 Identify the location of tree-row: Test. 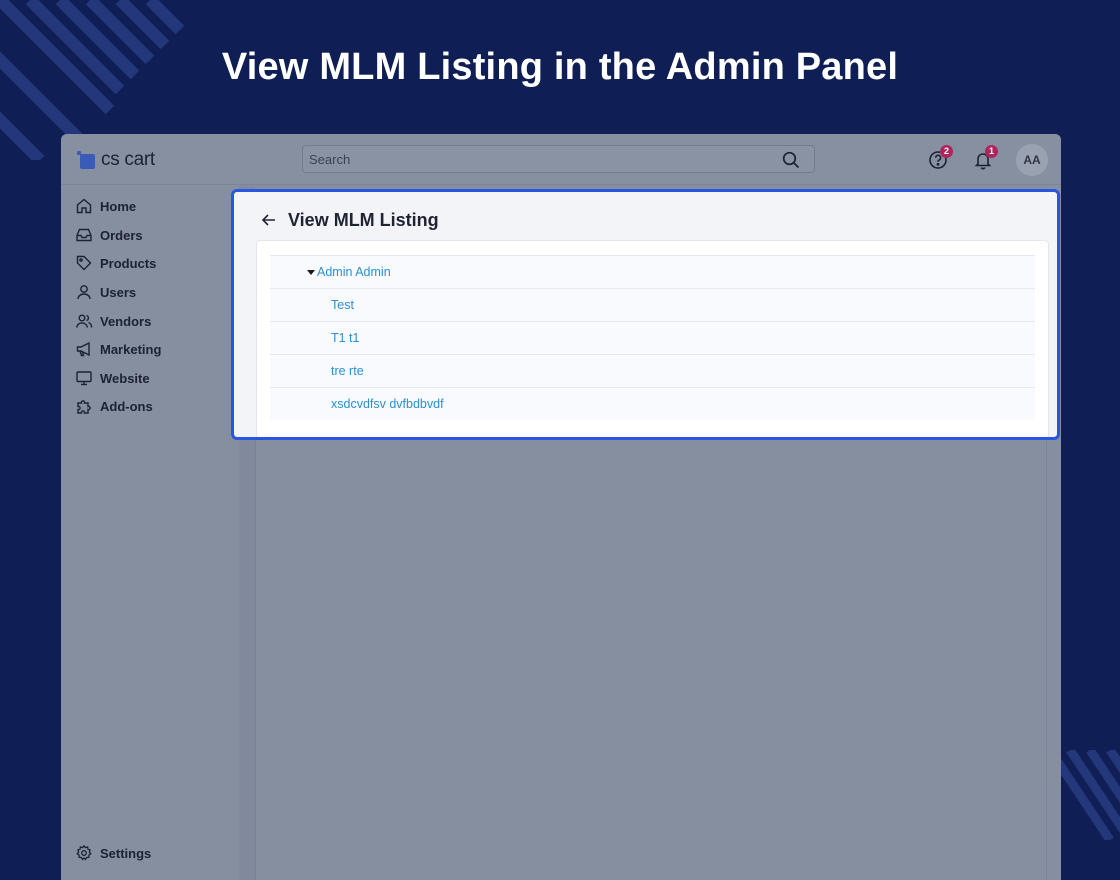
(652, 304).